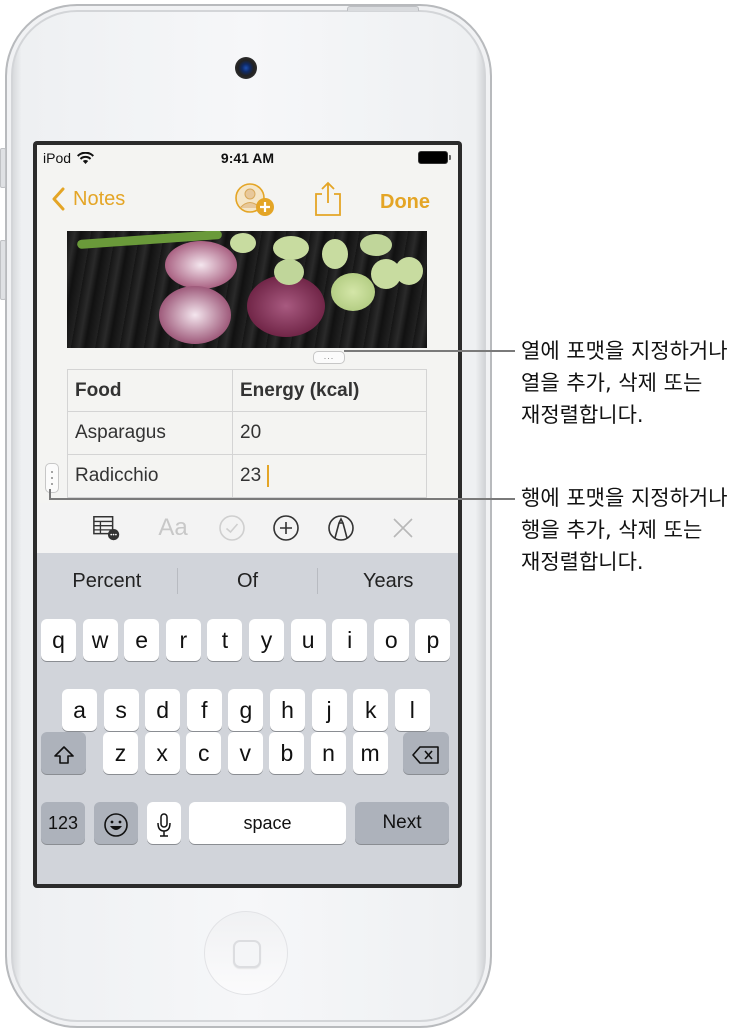 This screenshot has width=755, height=1032. I want to click on column-callout-text: 열에 포맷을 지정하거나 열을 추가, 삭제 또는 재정렬합니다., so click(624, 383).